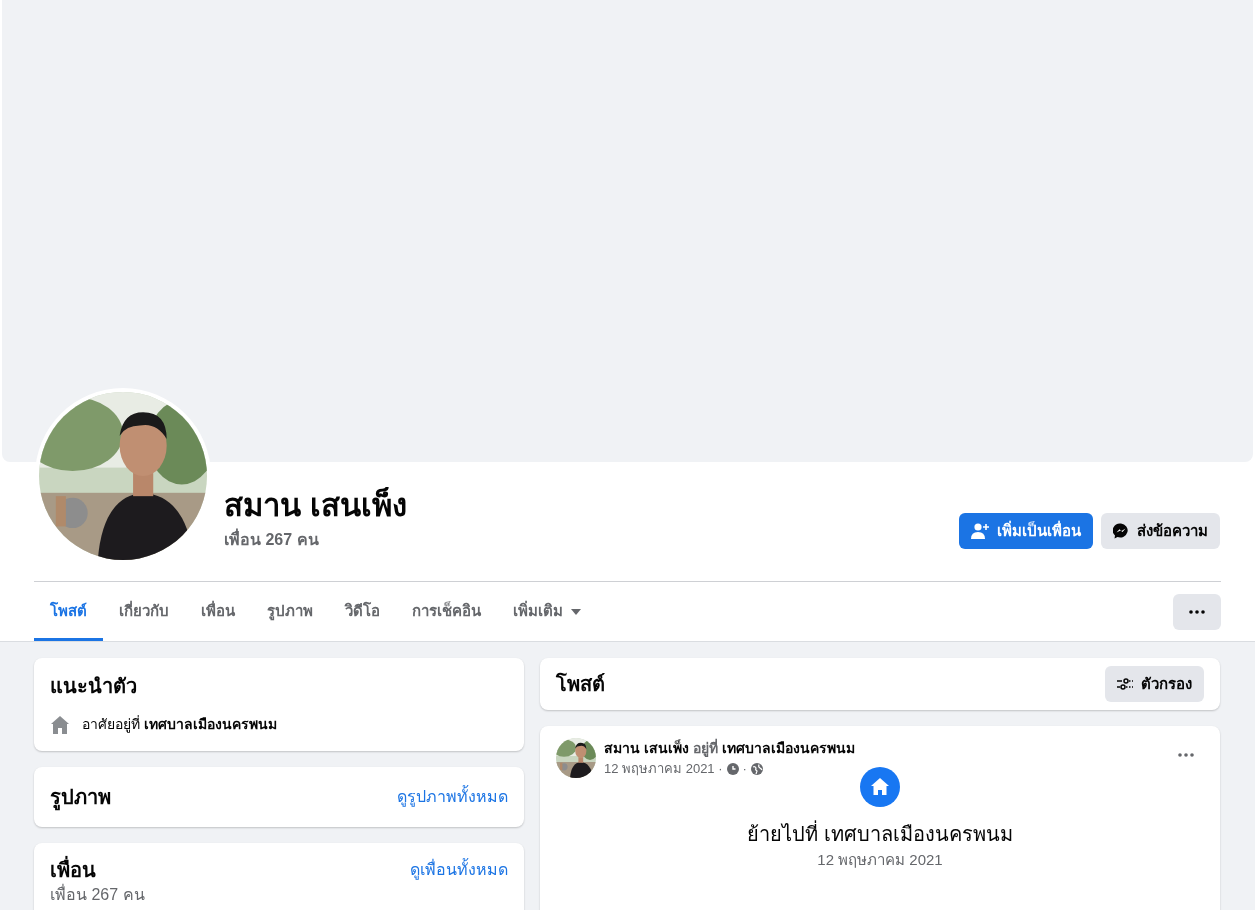 This screenshot has width=1255, height=910. What do you see at coordinates (756, 768) in the screenshot?
I see `globe-icon` at bounding box center [756, 768].